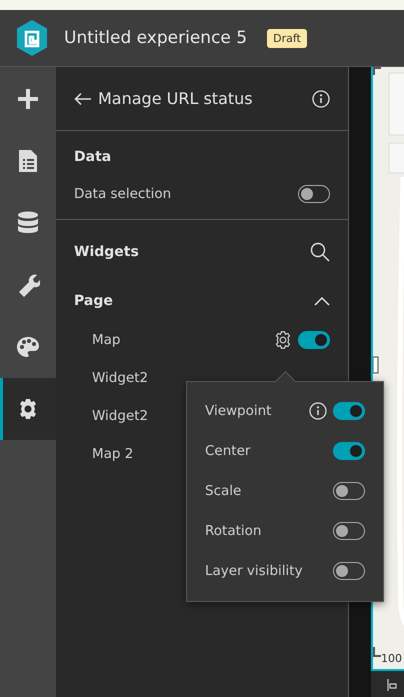 Image resolution: width=404 pixels, height=697 pixels. I want to click on option-label: Layer visibility, so click(254, 571).